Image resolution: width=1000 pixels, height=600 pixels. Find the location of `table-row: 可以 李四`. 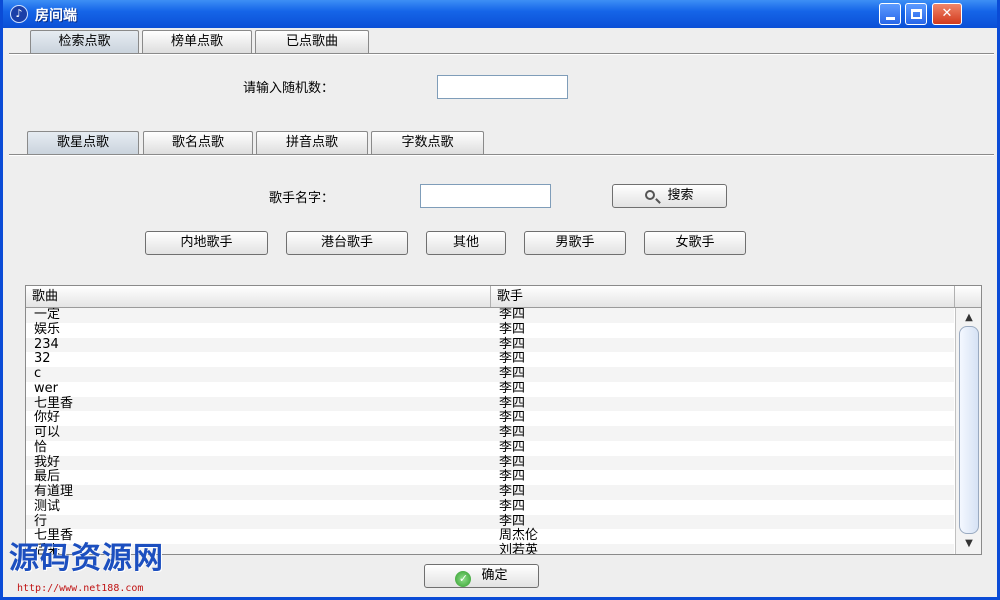

table-row: 可以 李四 is located at coordinates (490, 433).